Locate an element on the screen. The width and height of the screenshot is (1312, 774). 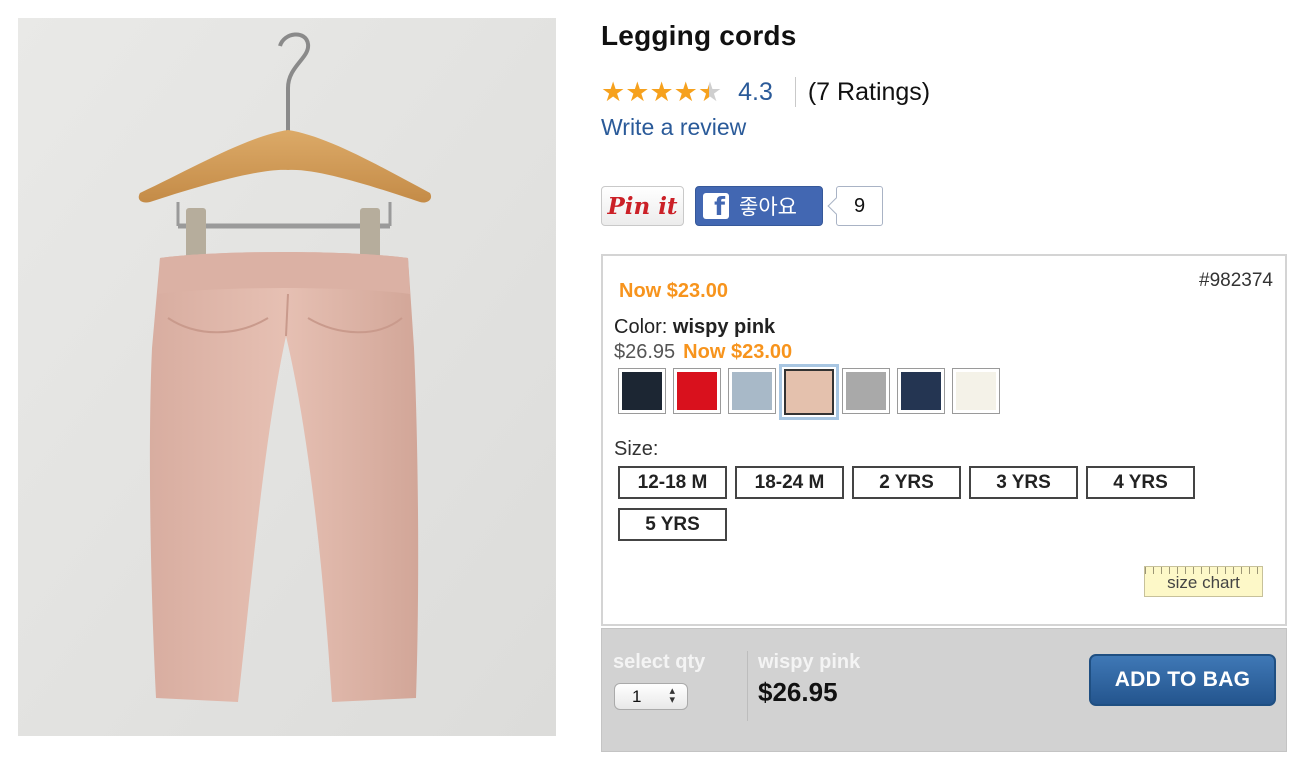
size-button: 5 YRS is located at coordinates (672, 524).